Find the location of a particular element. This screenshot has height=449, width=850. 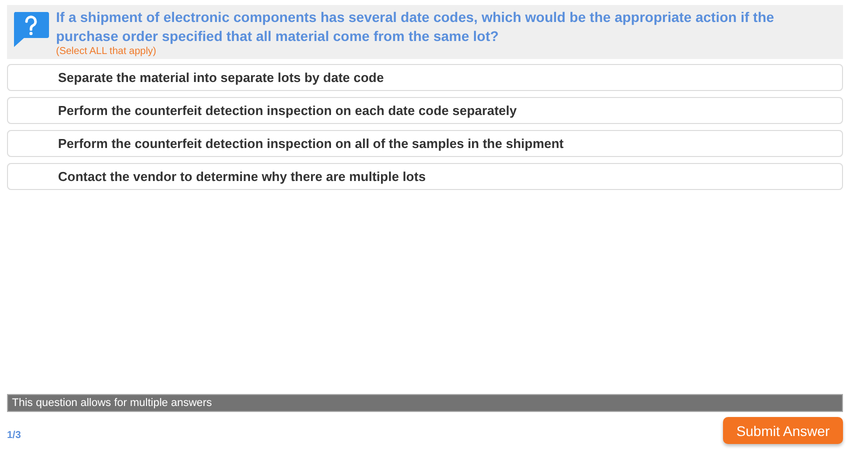

question-text: If a shipment of electronic components has several date codes, which would be the appropriate action if the purchase order specified that all material come from the same lot? is located at coordinates (416, 27).